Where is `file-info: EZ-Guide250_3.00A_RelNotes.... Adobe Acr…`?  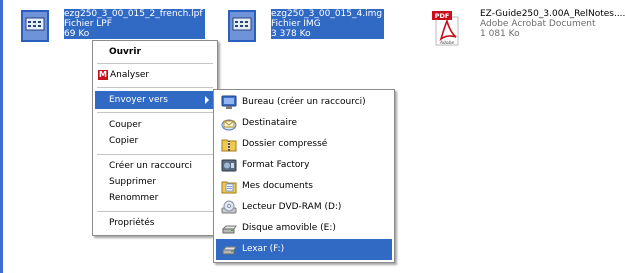 file-info: EZ-Guide250_3.00A_RelNotes.... Adobe Acr… is located at coordinates (552, 24).